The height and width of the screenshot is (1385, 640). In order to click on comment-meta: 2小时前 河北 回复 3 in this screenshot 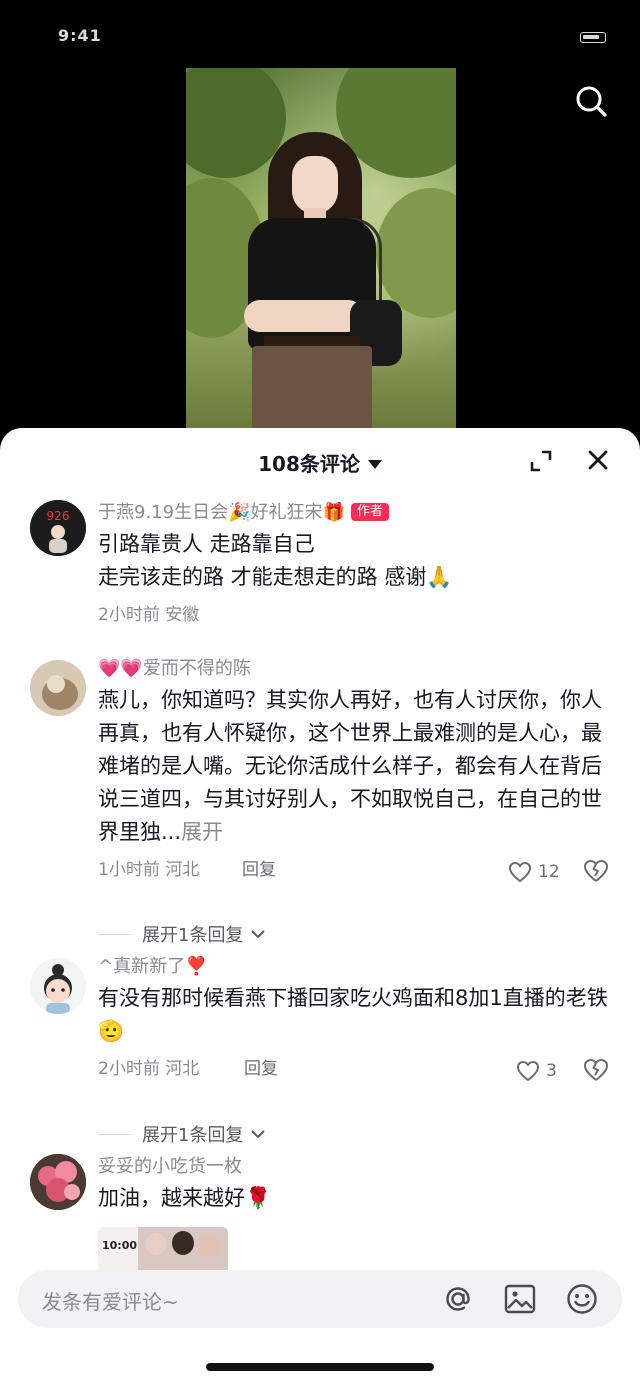, I will do `click(357, 1071)`.